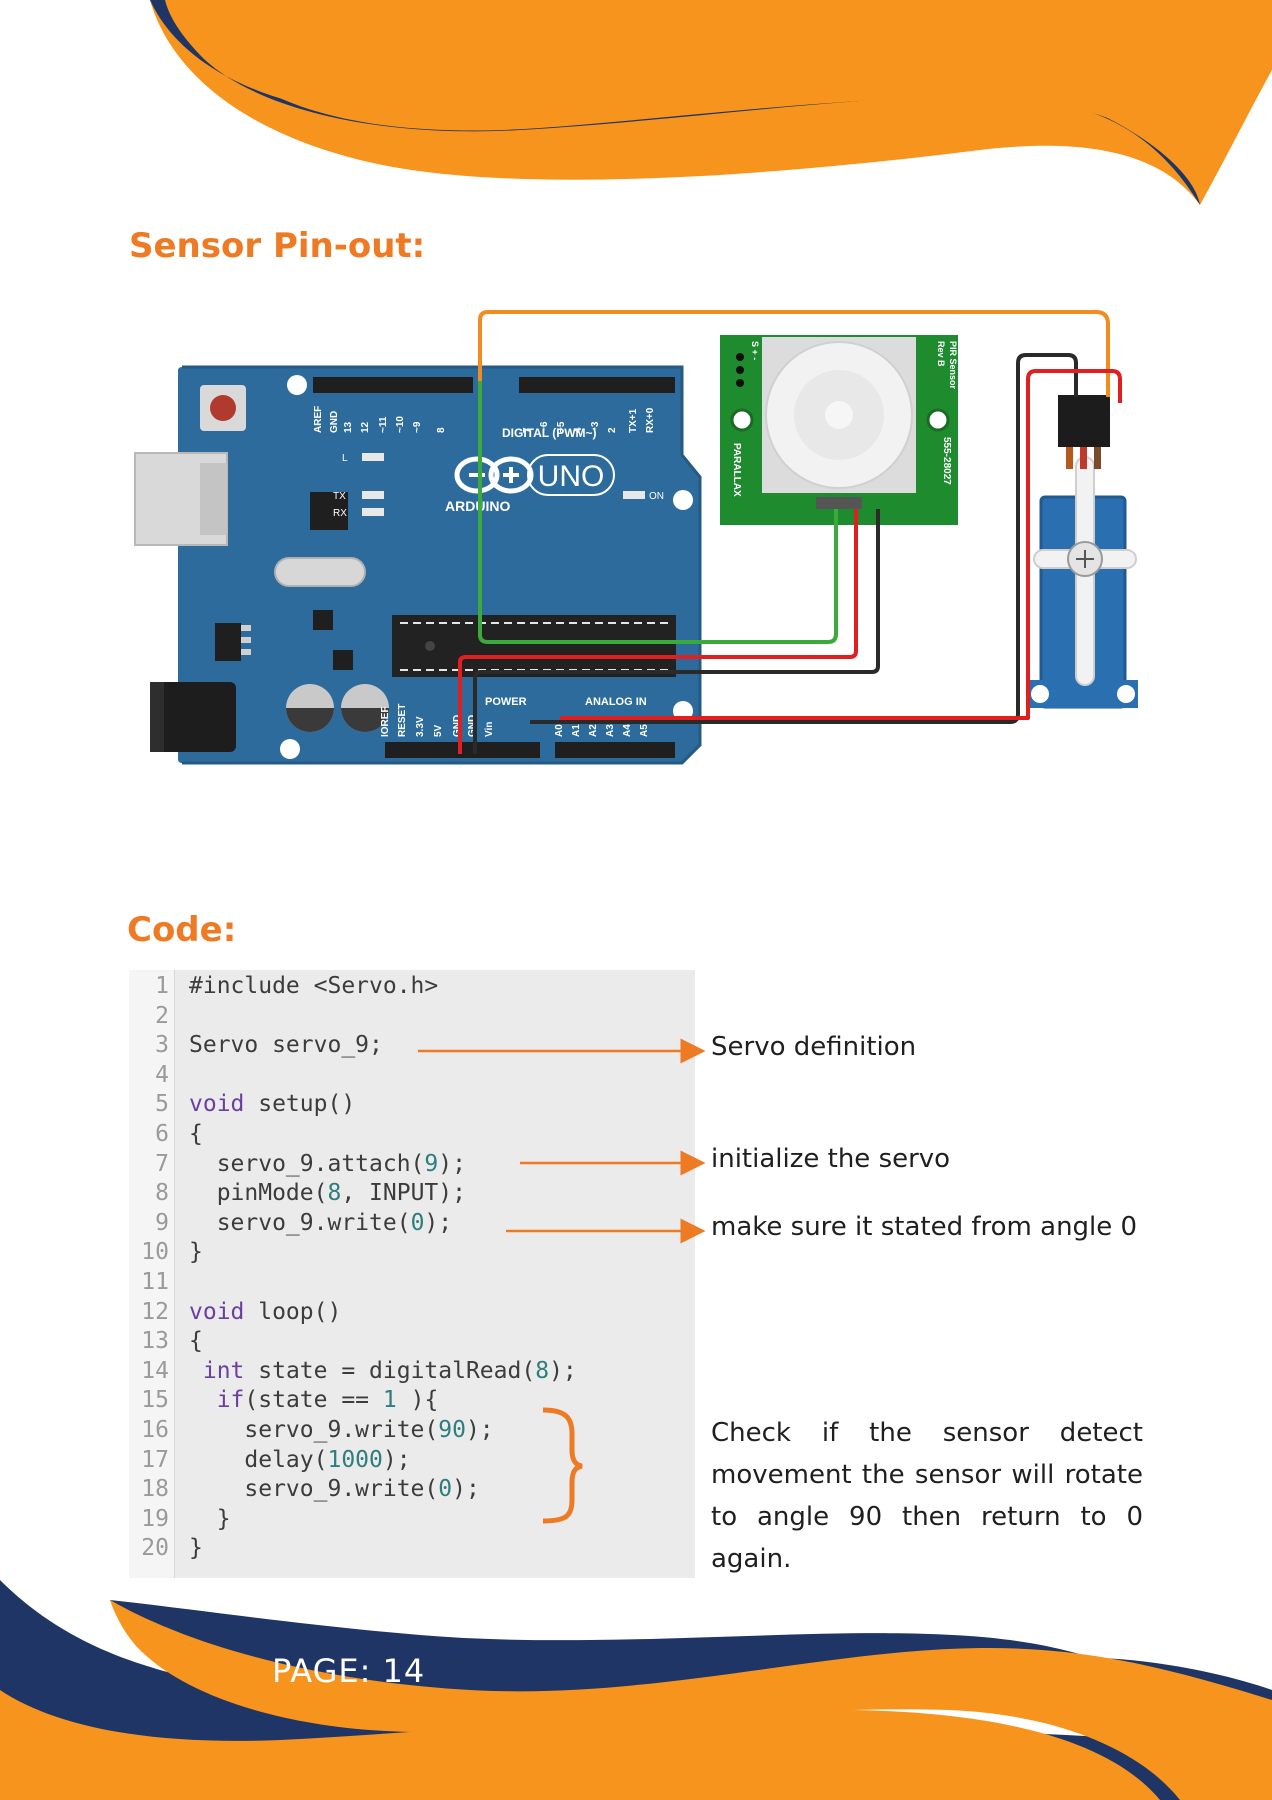 The height and width of the screenshot is (1800, 1272). I want to click on annotation-servo-definition: Servo definition, so click(814, 1047).